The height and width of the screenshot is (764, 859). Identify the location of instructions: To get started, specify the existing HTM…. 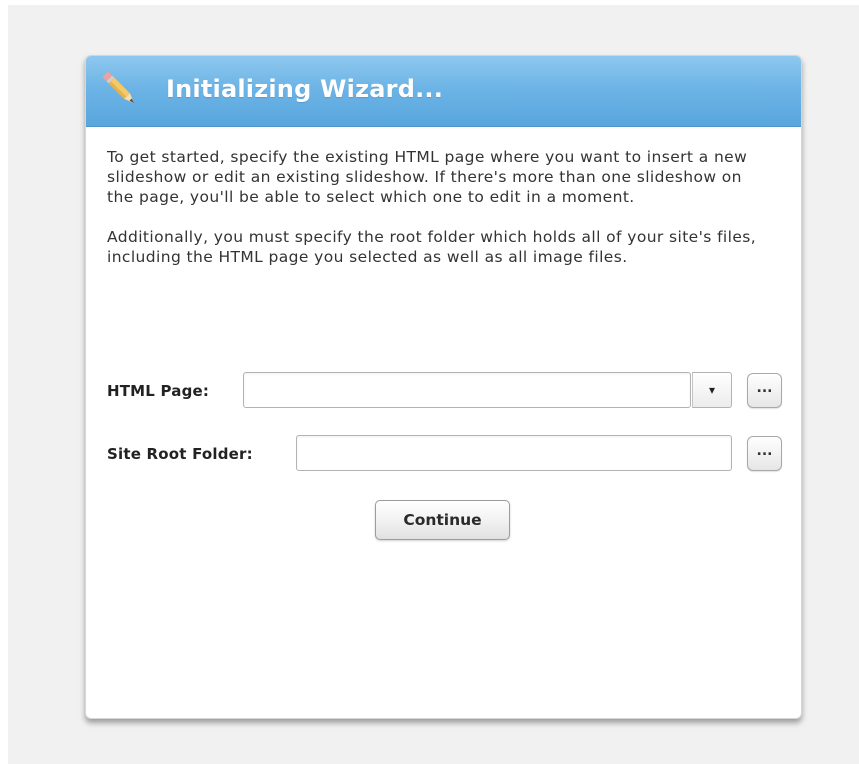
(437, 207).